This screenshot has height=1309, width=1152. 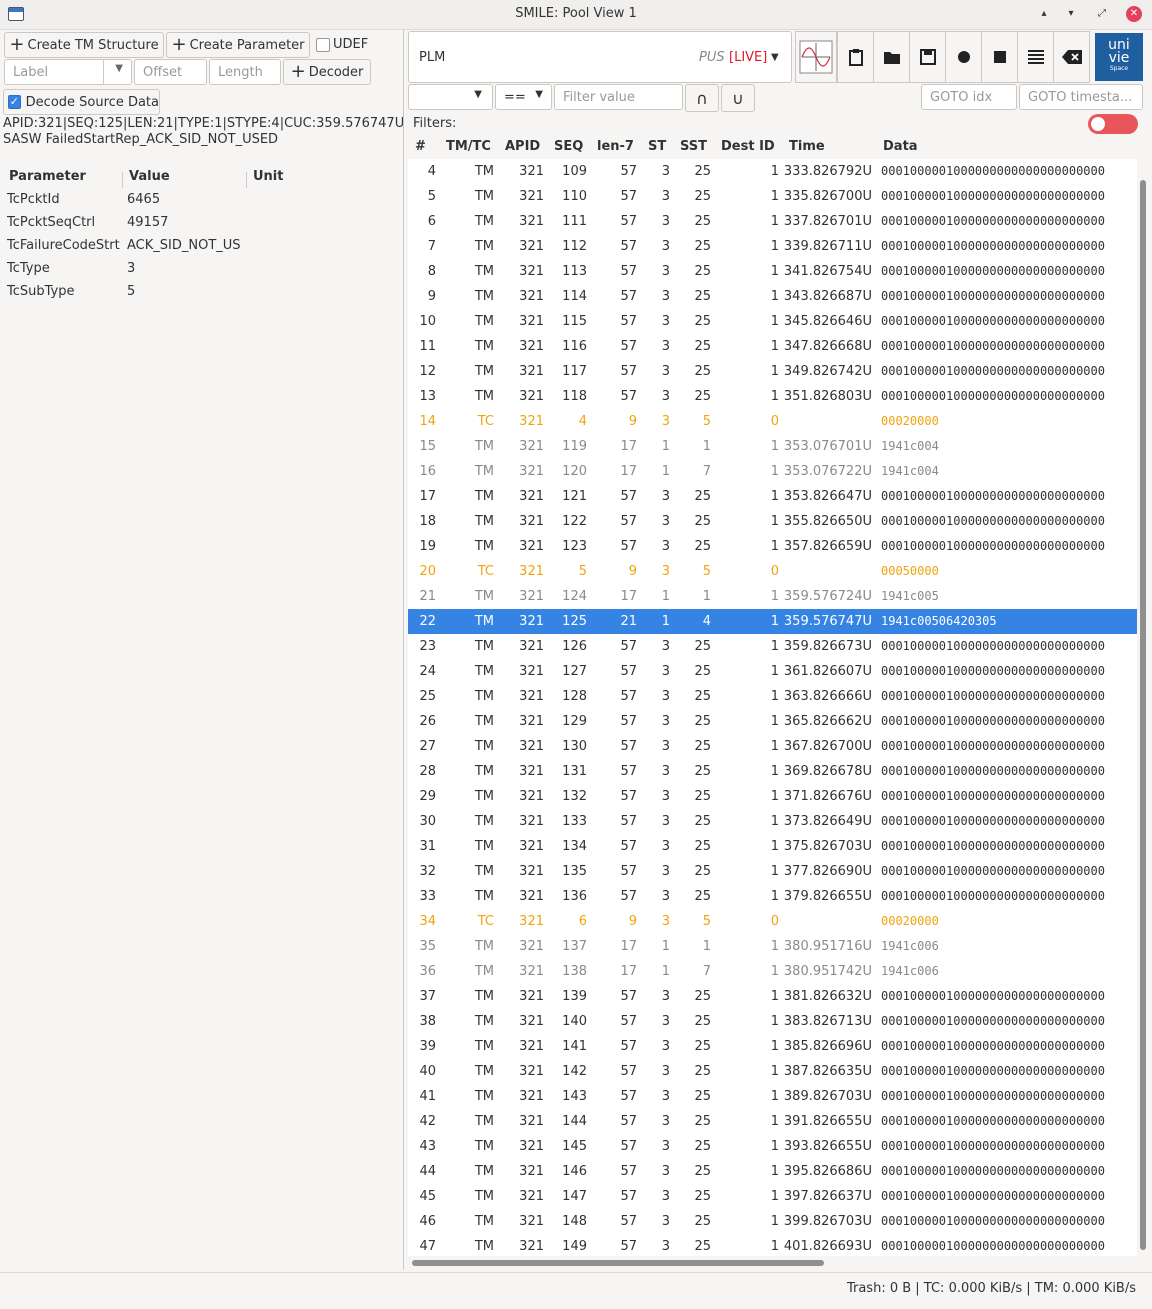 I want to click on col-data-header: Data, so click(x=900, y=146).